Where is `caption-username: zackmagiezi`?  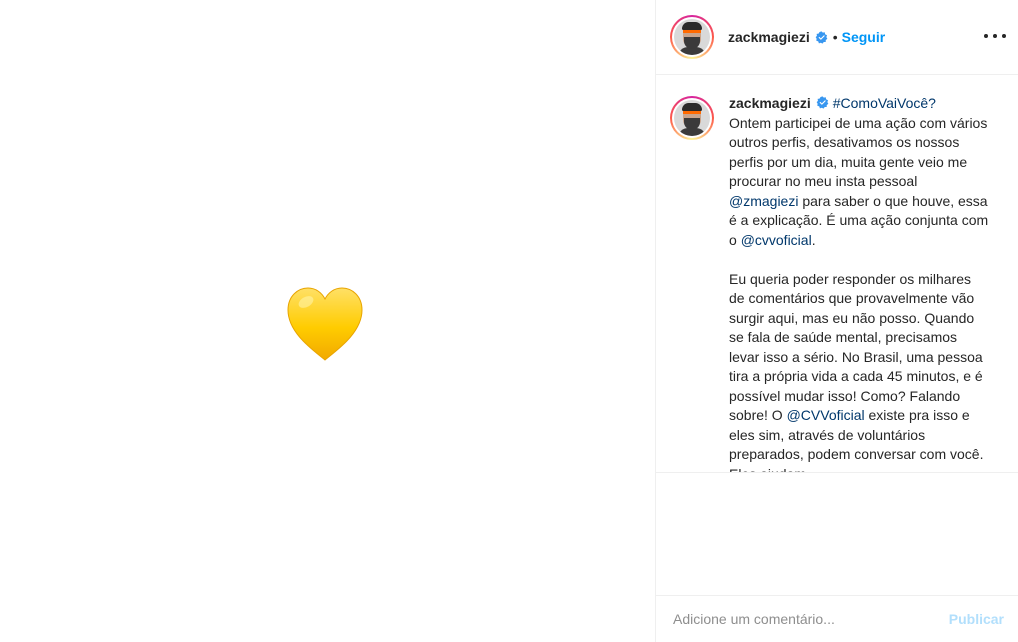
caption-username: zackmagiezi is located at coordinates (770, 103).